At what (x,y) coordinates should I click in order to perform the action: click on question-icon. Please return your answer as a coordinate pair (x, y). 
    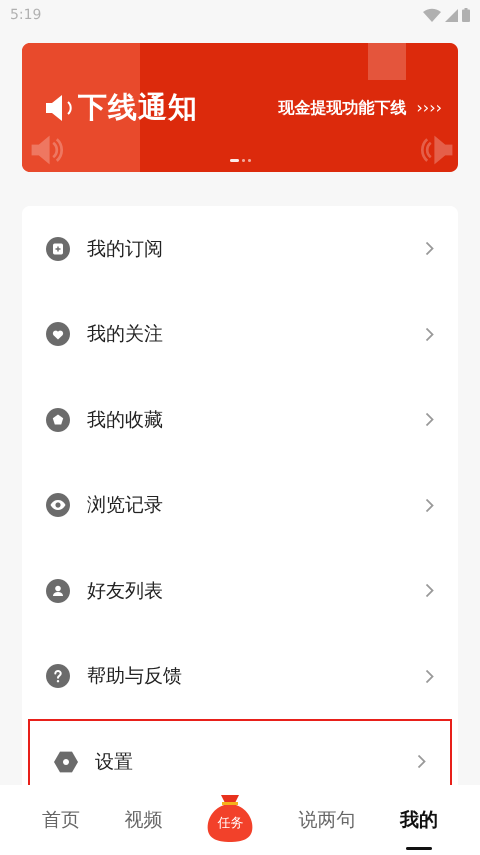
    Looking at the image, I should click on (58, 676).